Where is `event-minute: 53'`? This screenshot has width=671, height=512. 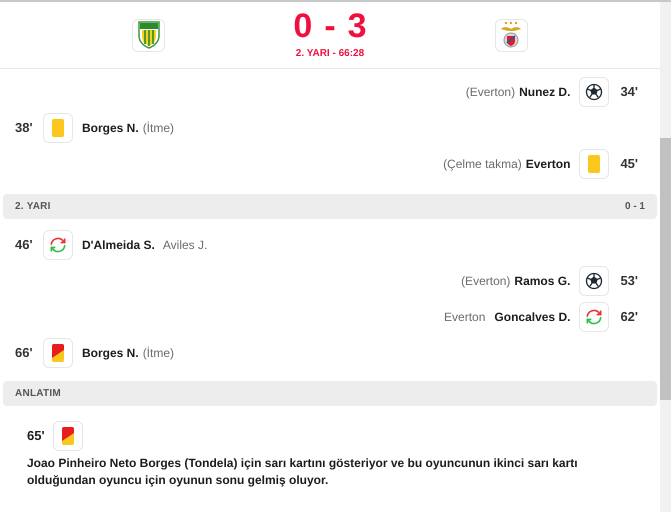
event-minute: 53' is located at coordinates (629, 281).